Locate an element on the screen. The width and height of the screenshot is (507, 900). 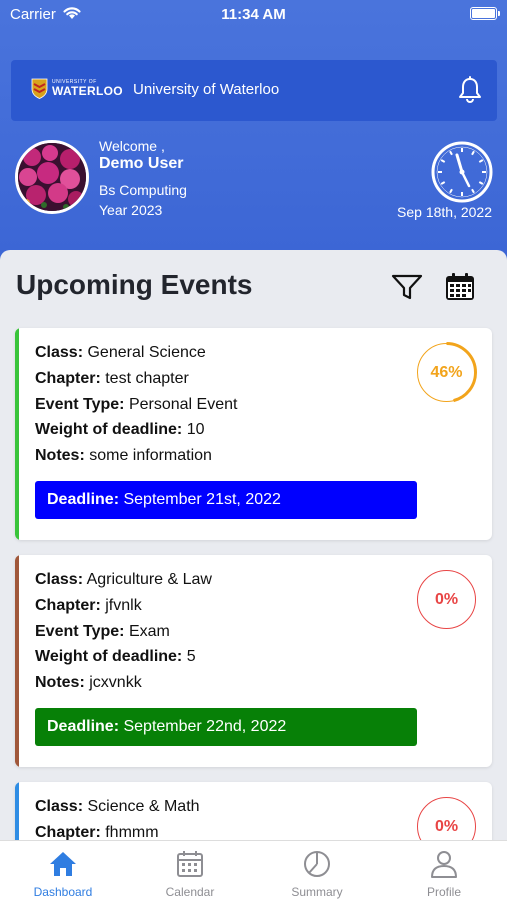
person-icon is located at coordinates (444, 864).